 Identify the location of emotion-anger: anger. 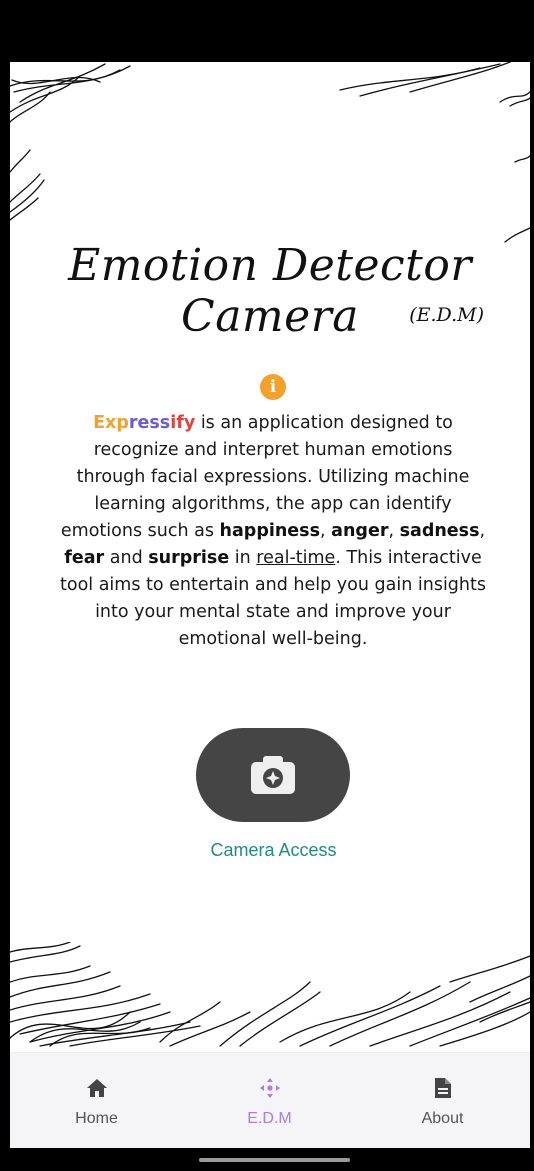
(360, 531).